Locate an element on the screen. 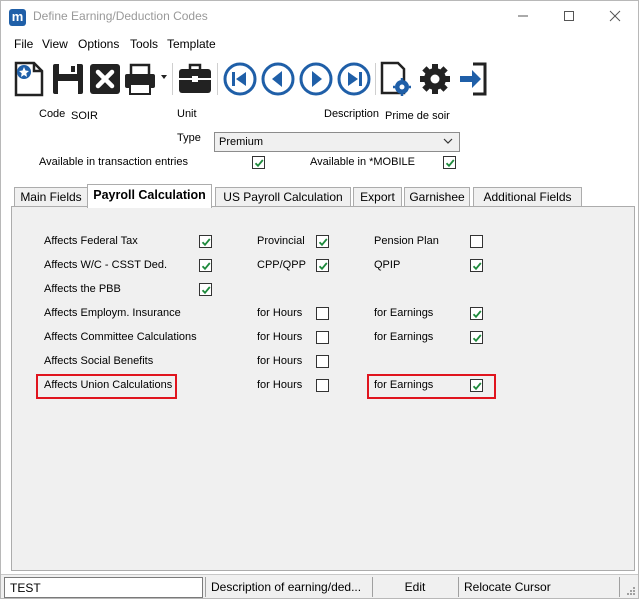 The height and width of the screenshot is (599, 639). committee-hours-checkbox is located at coordinates (322, 337).